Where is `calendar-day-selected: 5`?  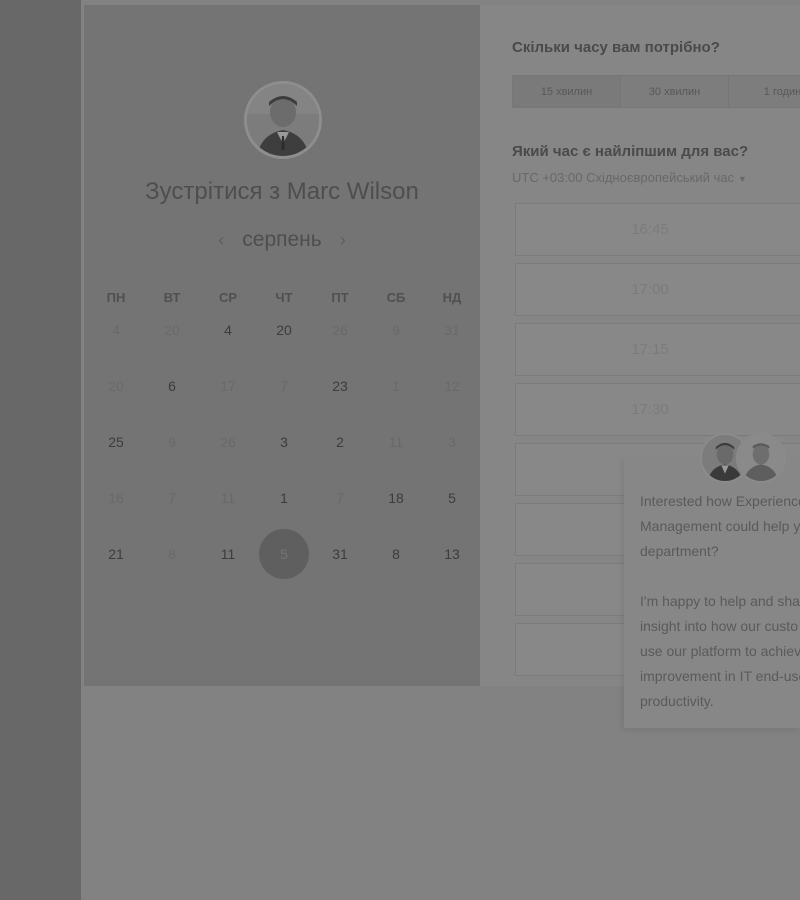
calendar-day-selected: 5 is located at coordinates (284, 554).